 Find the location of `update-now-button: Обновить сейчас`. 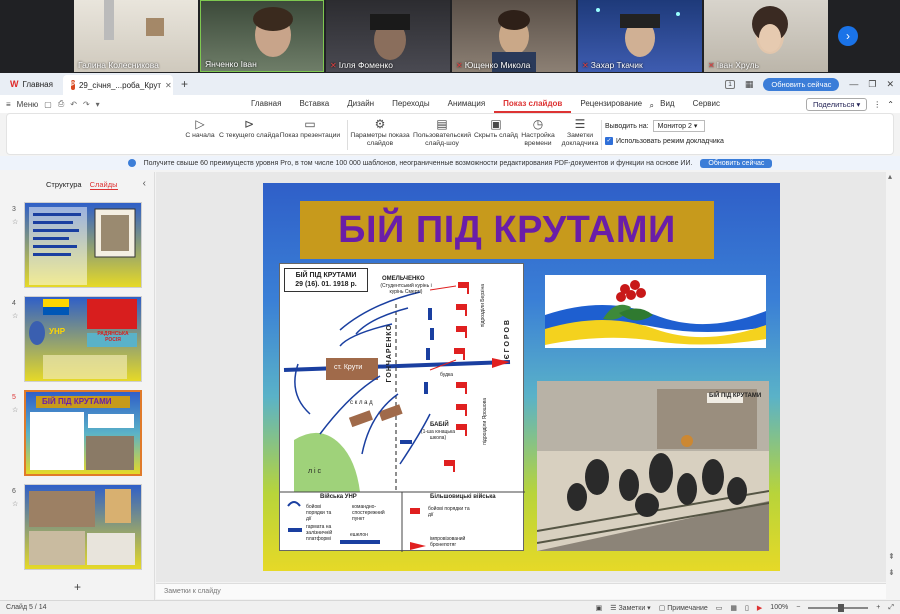

update-now-button: Обновить сейчас is located at coordinates (801, 84).